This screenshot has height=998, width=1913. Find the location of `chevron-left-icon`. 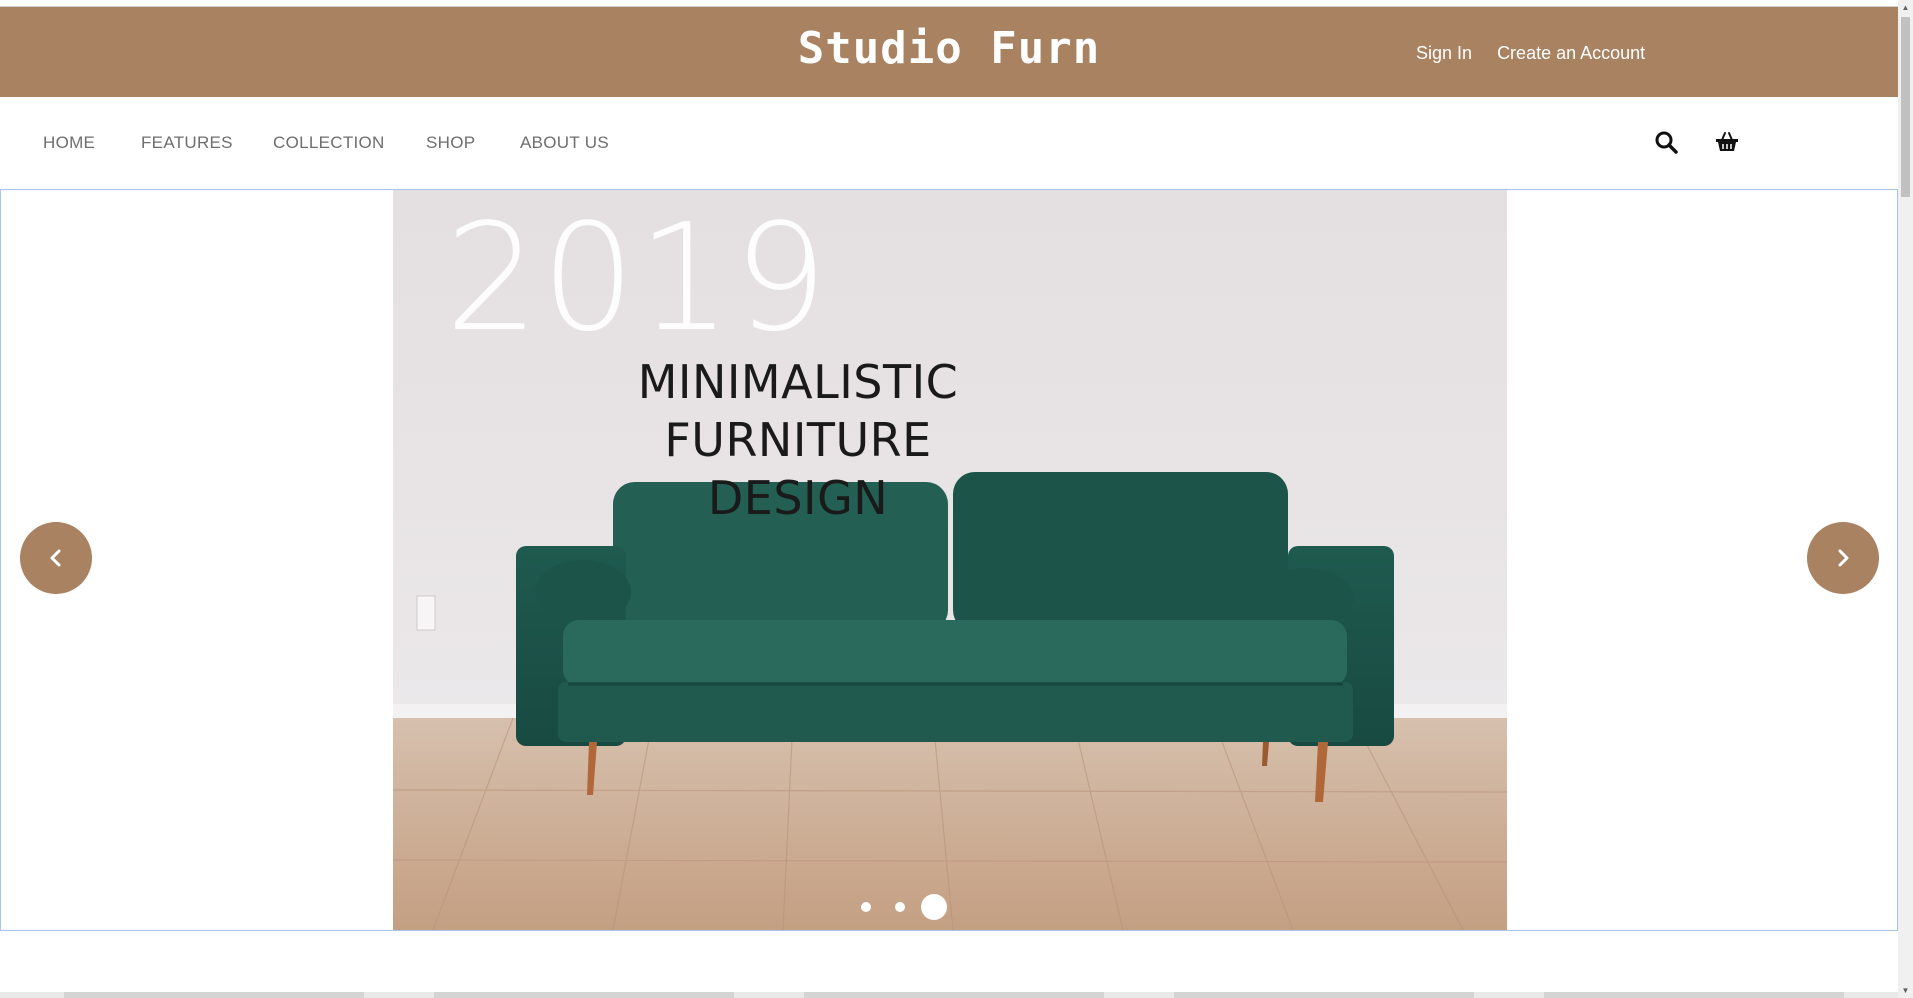

chevron-left-icon is located at coordinates (55, 558).